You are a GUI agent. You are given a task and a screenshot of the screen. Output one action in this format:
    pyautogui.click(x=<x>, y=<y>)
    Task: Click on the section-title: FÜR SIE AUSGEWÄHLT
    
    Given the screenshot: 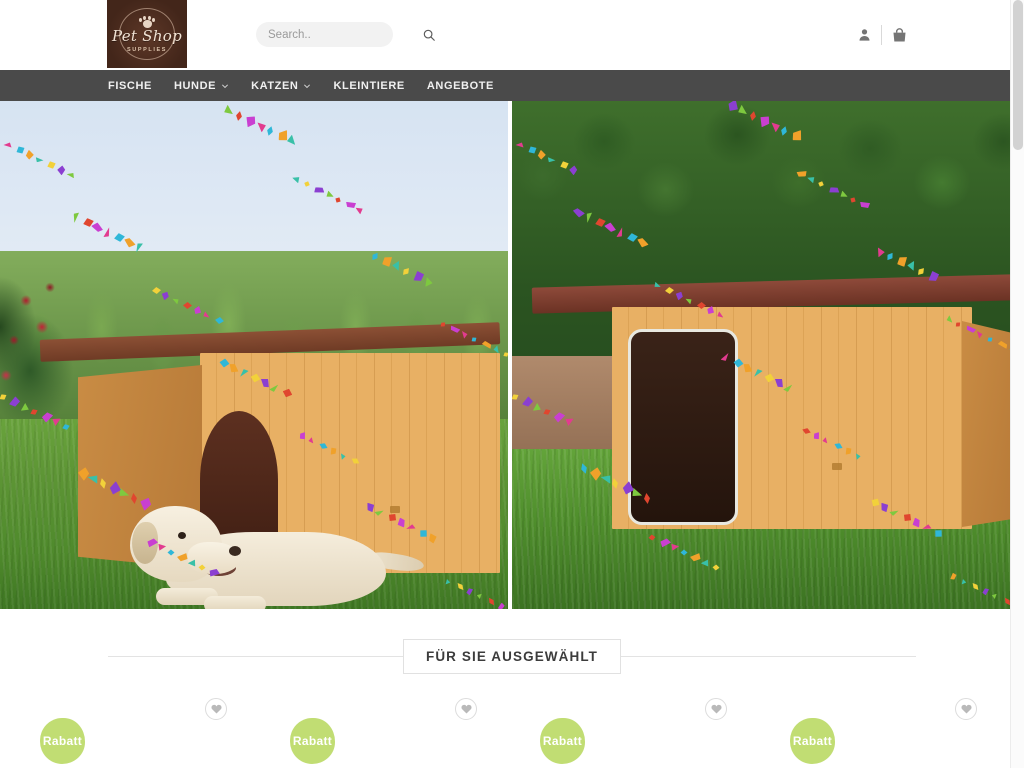 What is the action you would take?
    pyautogui.click(x=512, y=656)
    